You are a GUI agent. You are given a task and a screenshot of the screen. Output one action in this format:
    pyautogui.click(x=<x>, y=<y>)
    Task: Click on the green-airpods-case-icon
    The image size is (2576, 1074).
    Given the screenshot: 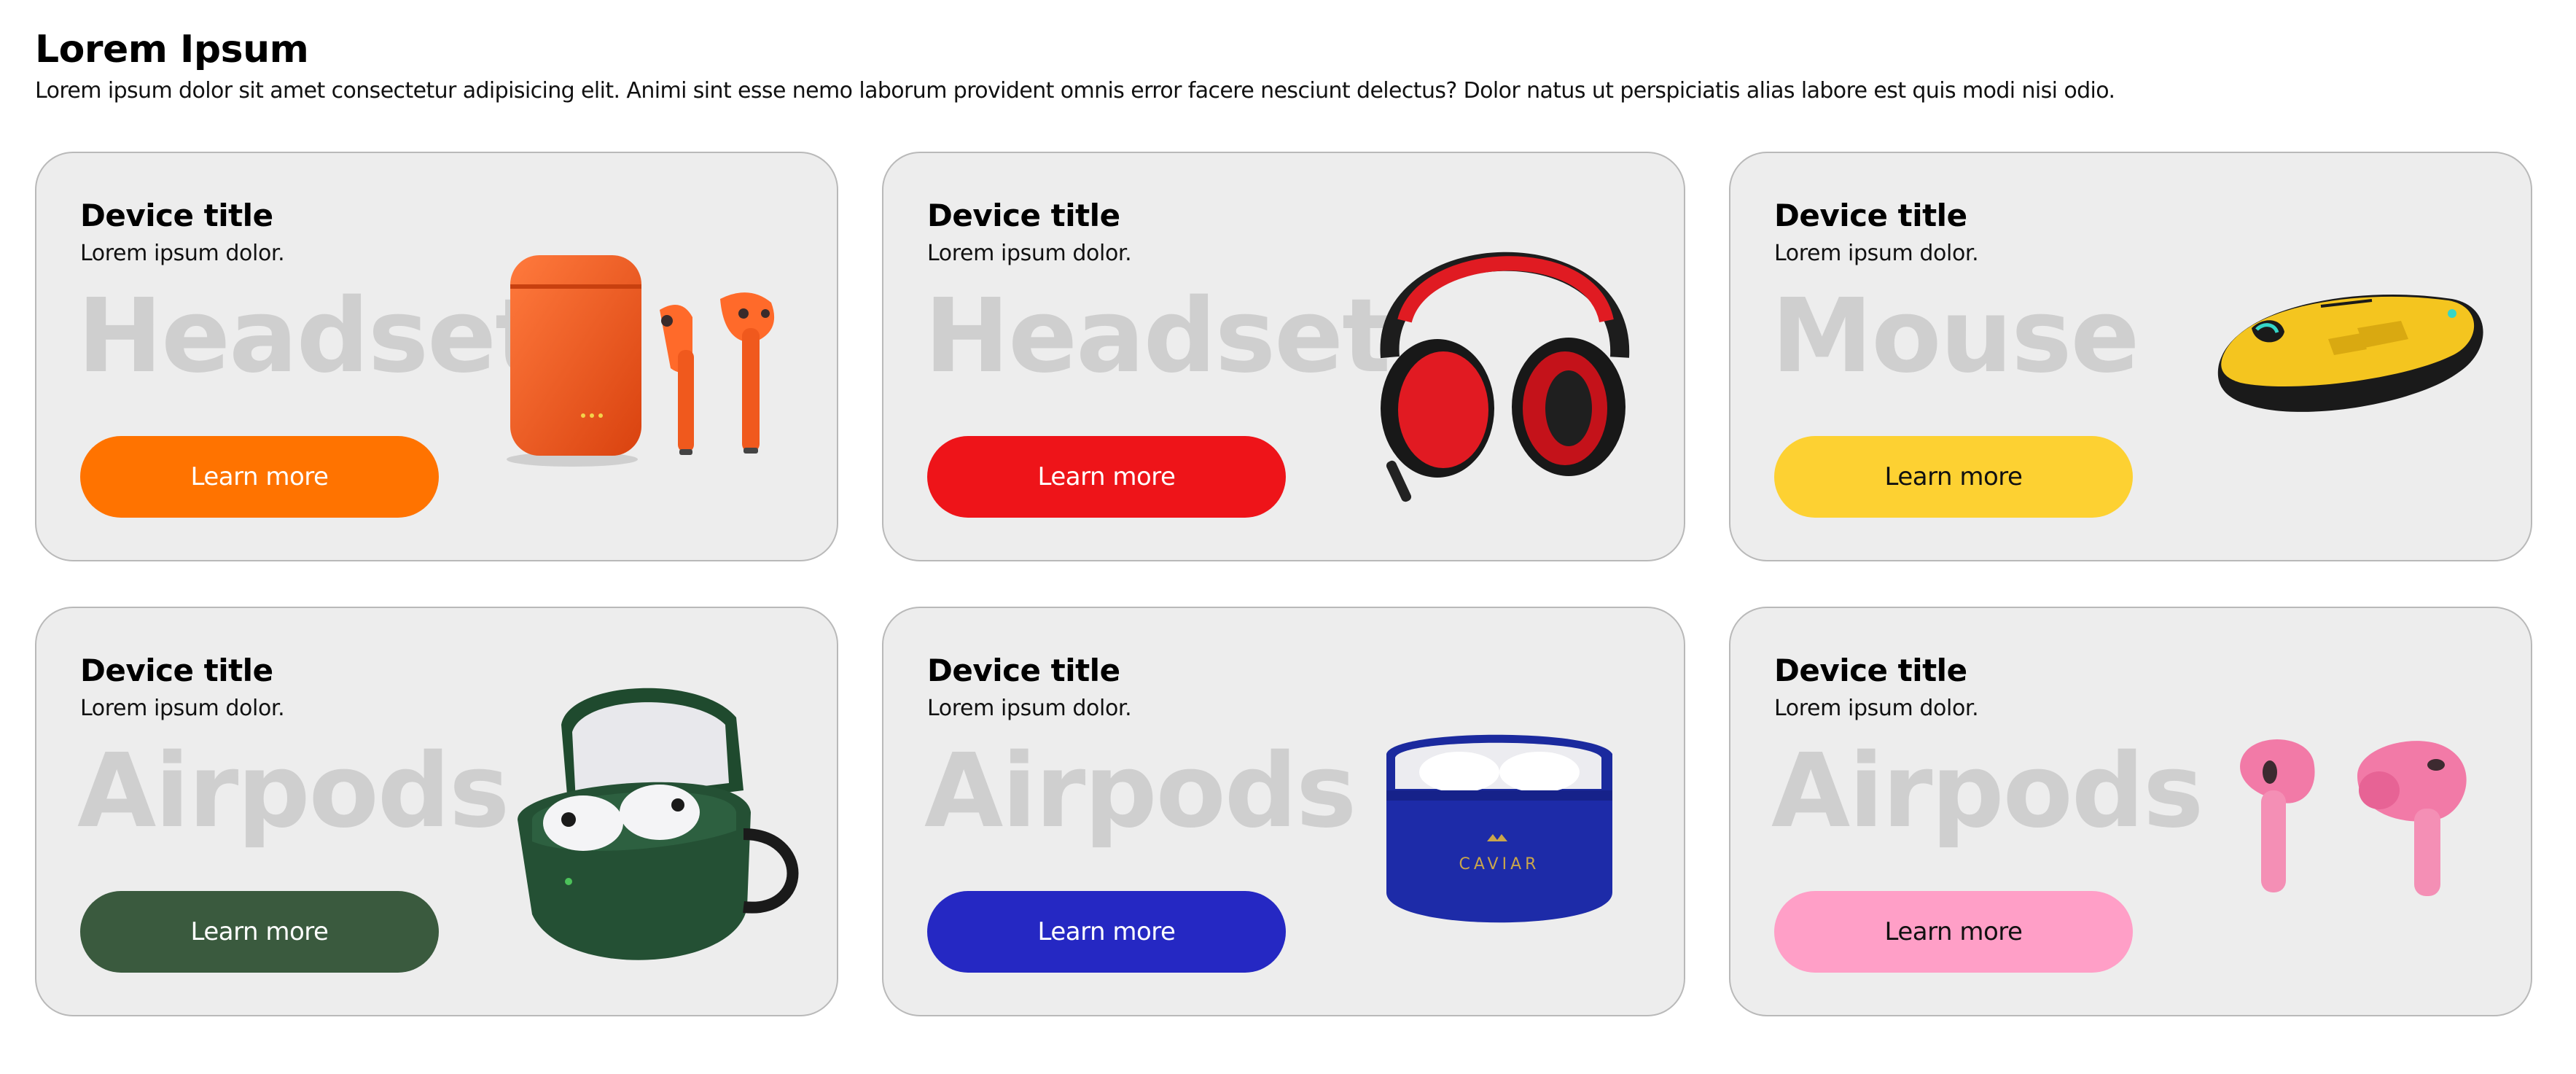 What is the action you would take?
    pyautogui.click(x=658, y=824)
    